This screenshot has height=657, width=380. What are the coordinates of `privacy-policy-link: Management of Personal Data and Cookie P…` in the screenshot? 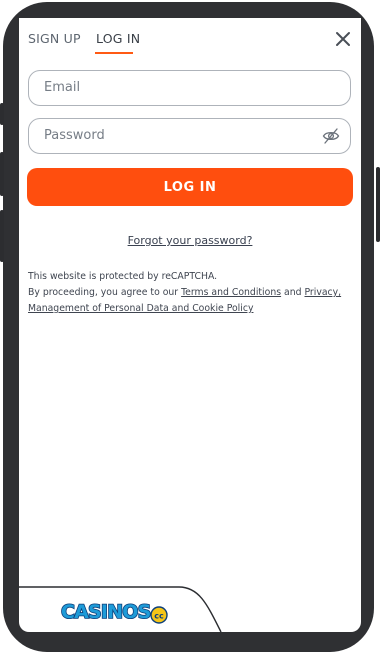 It's located at (140, 308).